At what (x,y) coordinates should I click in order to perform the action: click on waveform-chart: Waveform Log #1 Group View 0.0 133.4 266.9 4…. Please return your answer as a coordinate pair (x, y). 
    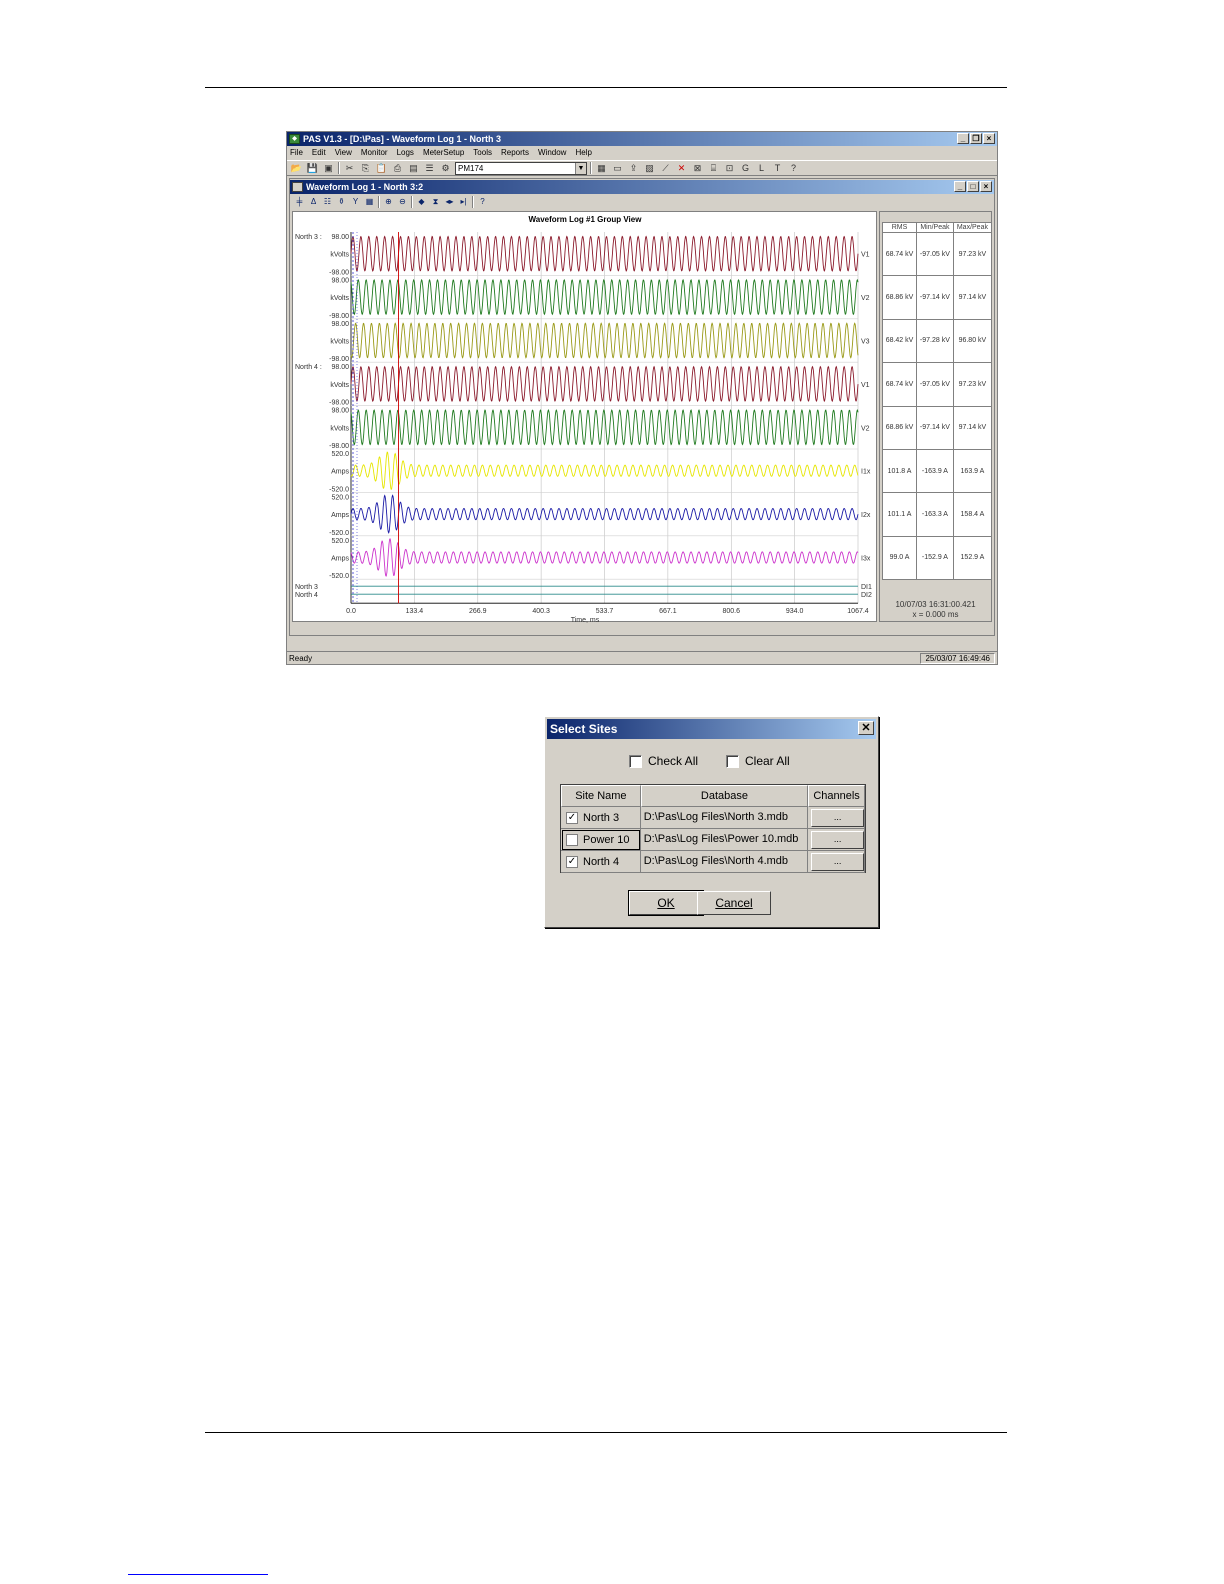
    Looking at the image, I should click on (584, 417).